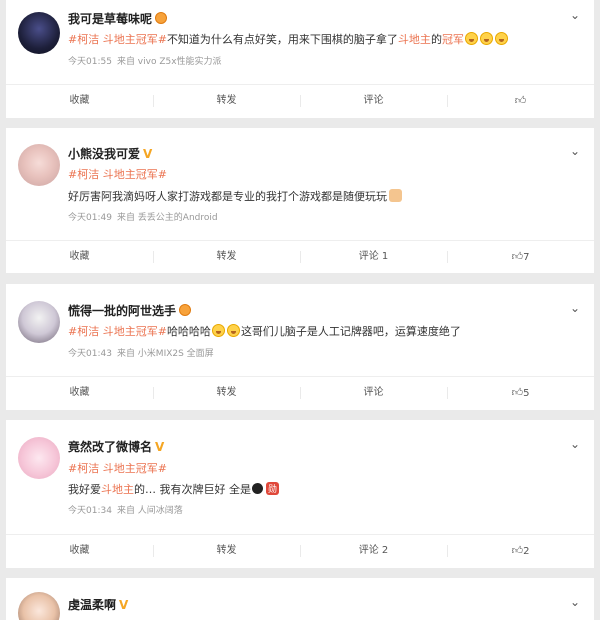 This screenshot has height=620, width=600. What do you see at coordinates (118, 18) in the screenshot?
I see `username: 我可是草莓味呢` at bounding box center [118, 18].